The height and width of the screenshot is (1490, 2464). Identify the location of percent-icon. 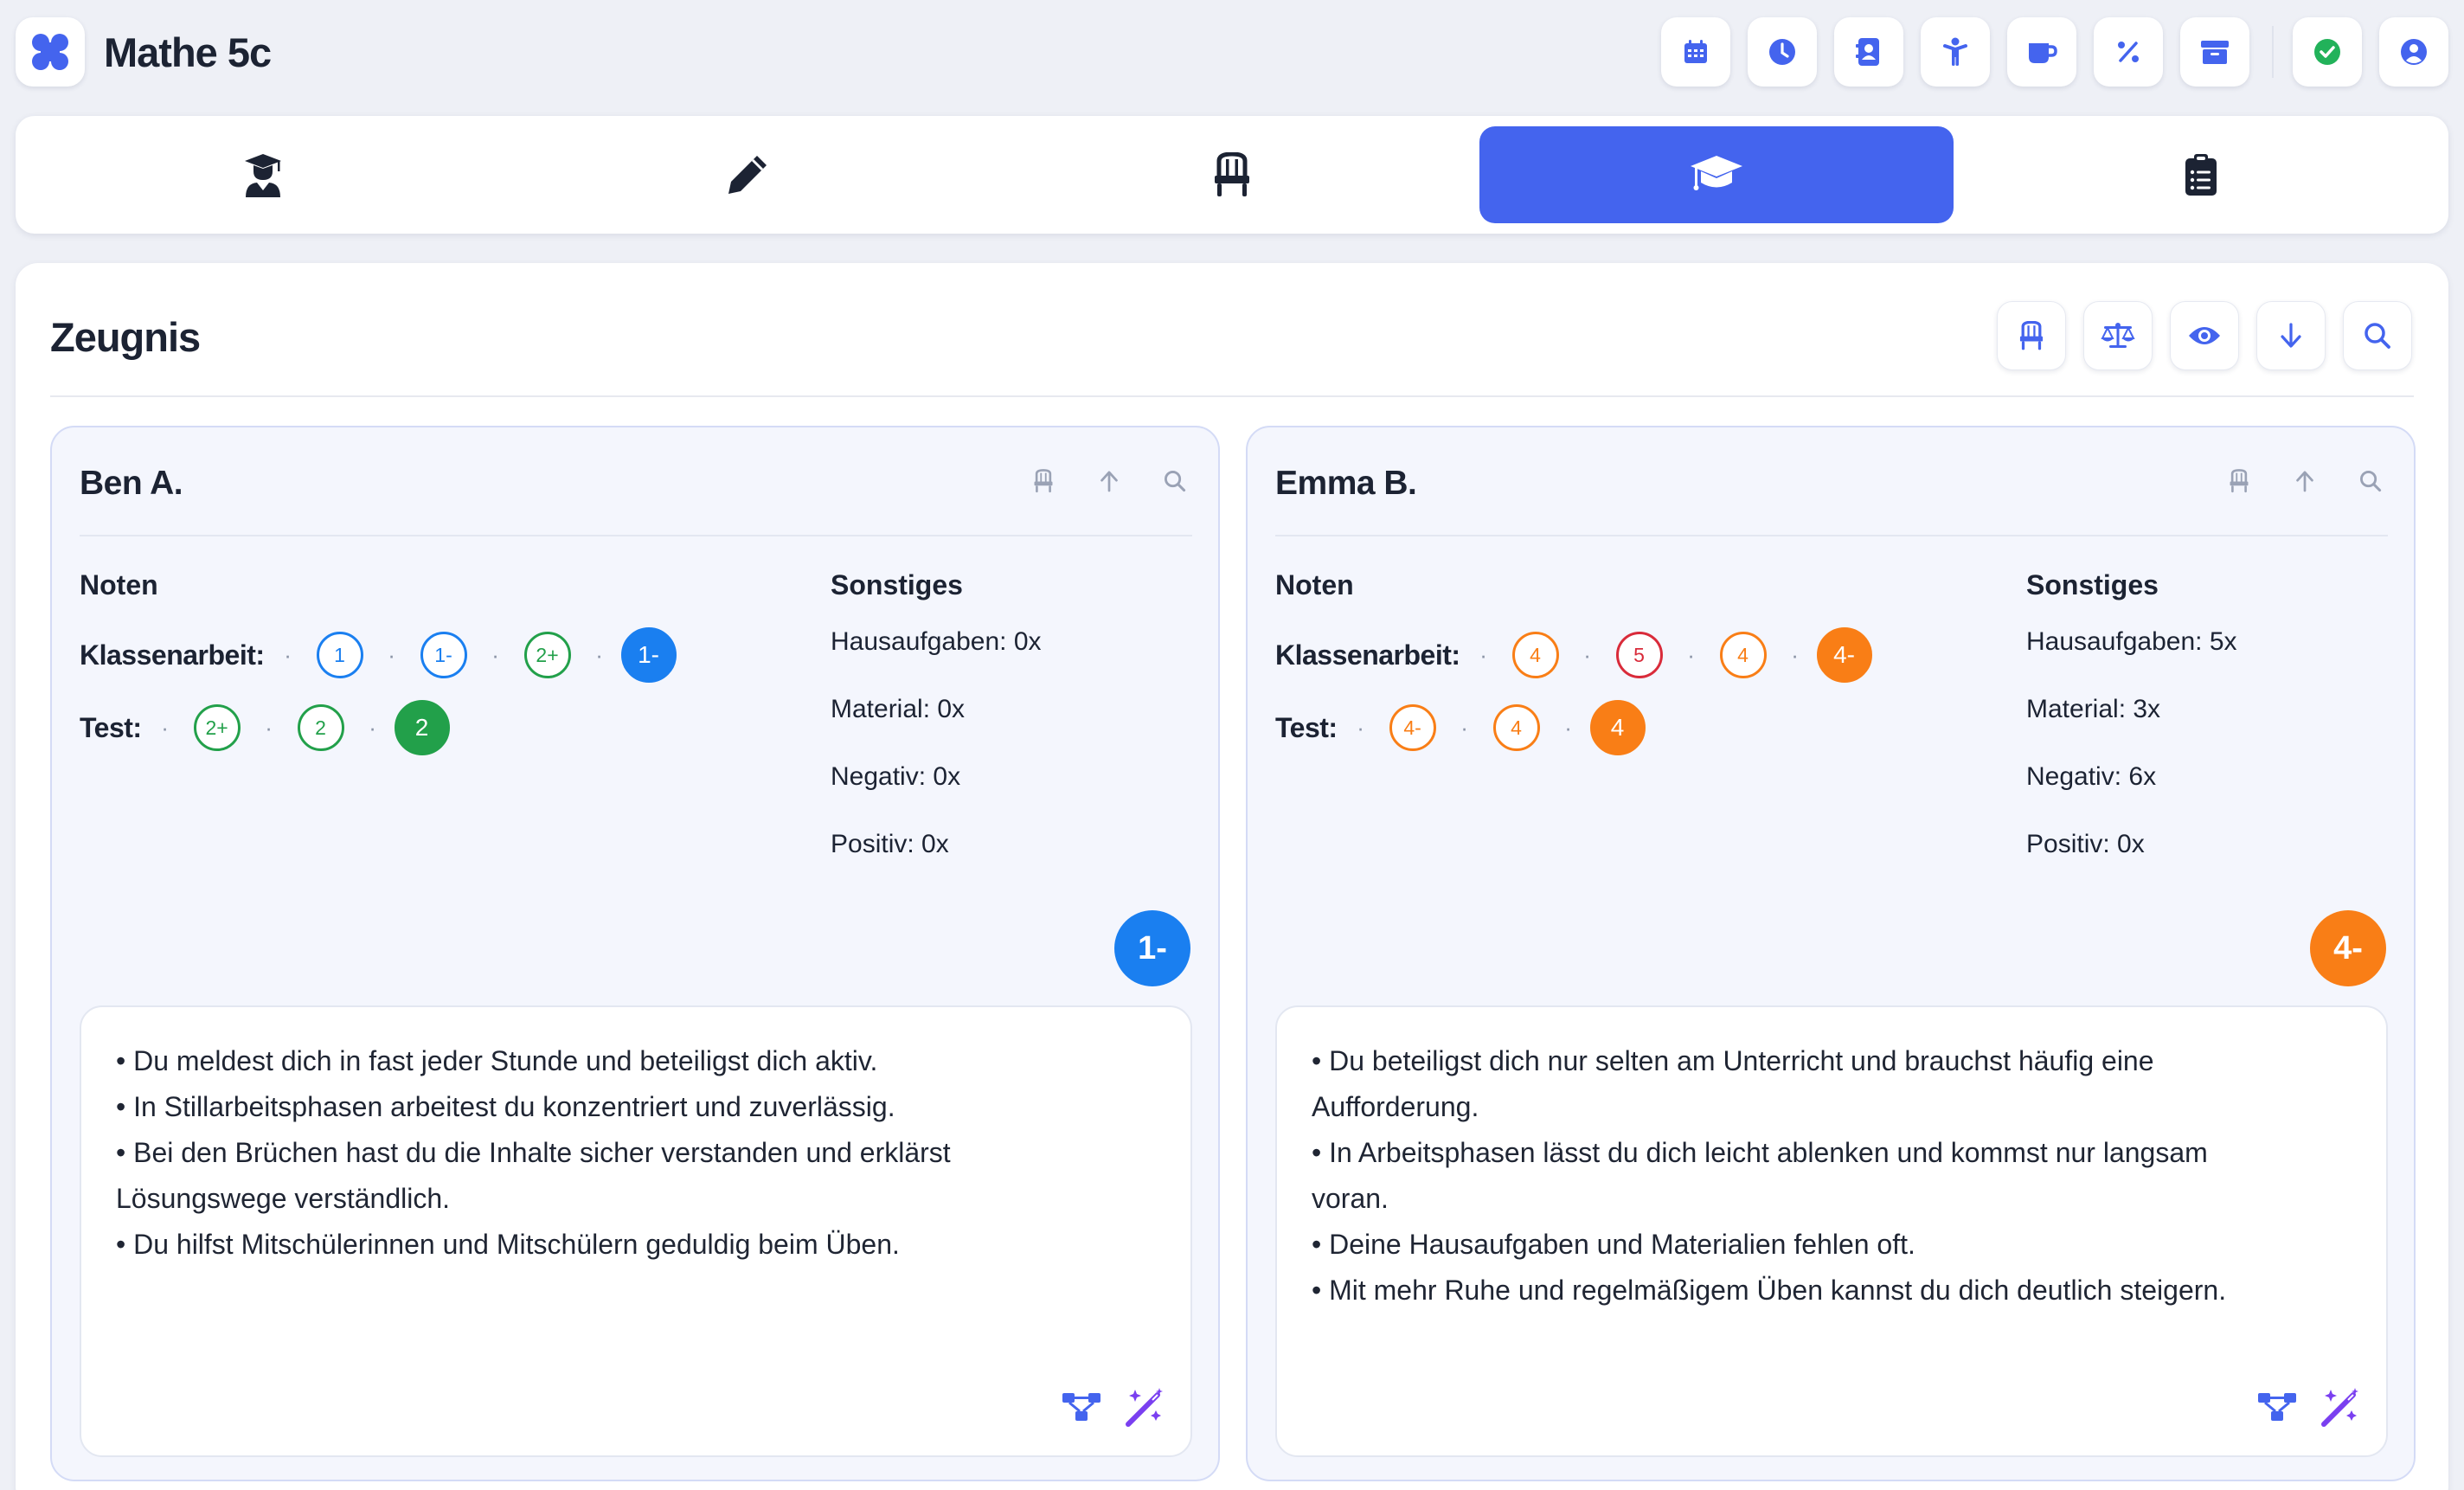
(2128, 52).